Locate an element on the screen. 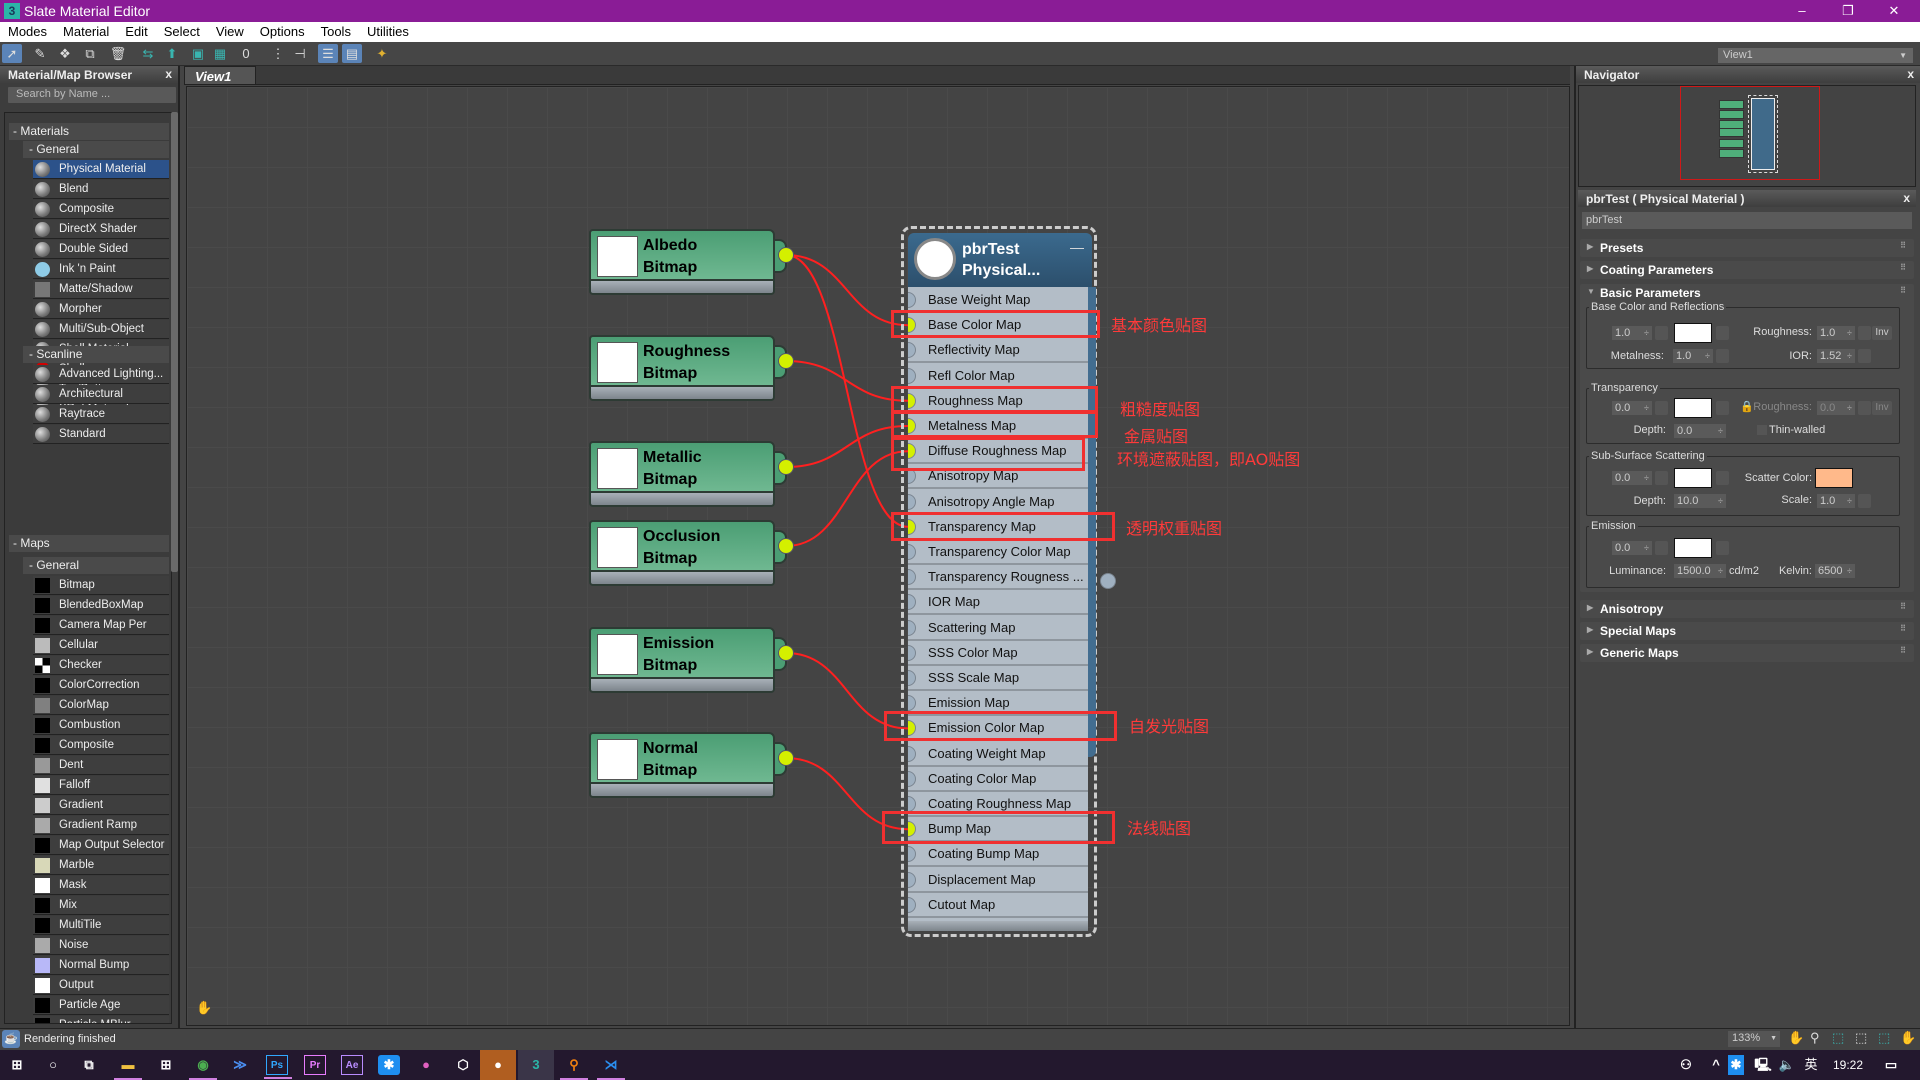  bitmap-node-emission: Emission Bitmap is located at coordinates (691, 662).